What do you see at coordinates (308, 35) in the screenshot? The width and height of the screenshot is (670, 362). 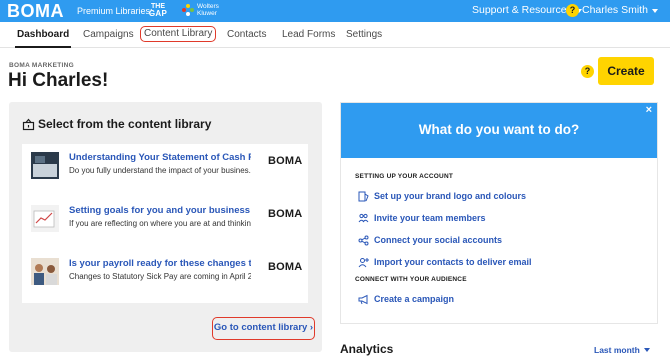 I see `tab-lead-forms: Lead Forms` at bounding box center [308, 35].